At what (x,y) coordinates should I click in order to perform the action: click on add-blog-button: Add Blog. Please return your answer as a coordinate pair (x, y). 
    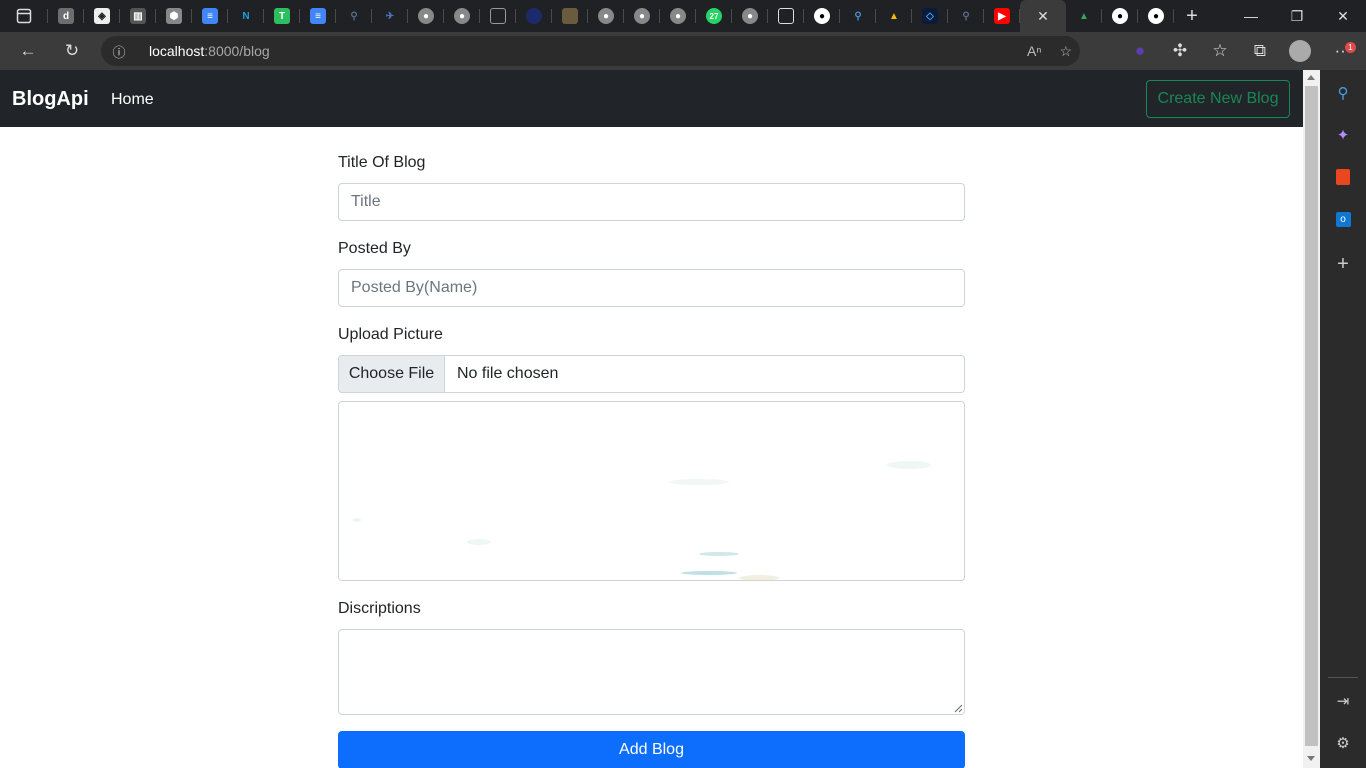
    Looking at the image, I should click on (651, 749).